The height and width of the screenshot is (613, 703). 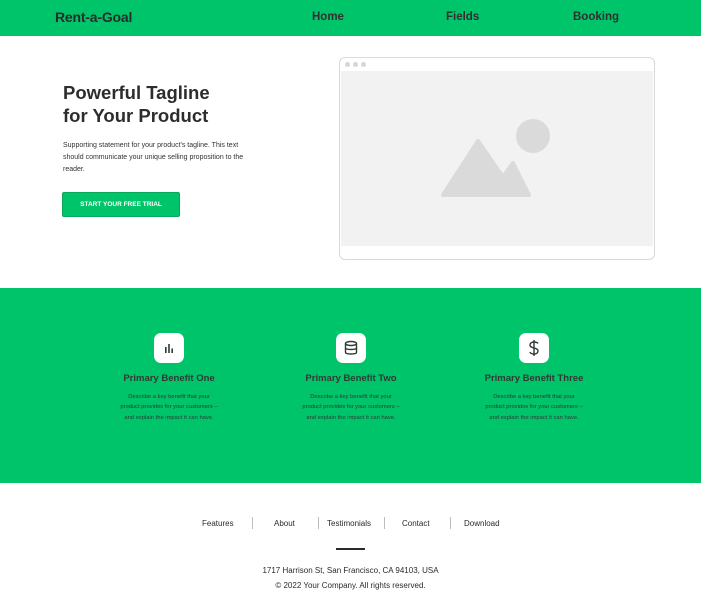 I want to click on benefit-title: Primary Benefit Three, so click(x=534, y=378).